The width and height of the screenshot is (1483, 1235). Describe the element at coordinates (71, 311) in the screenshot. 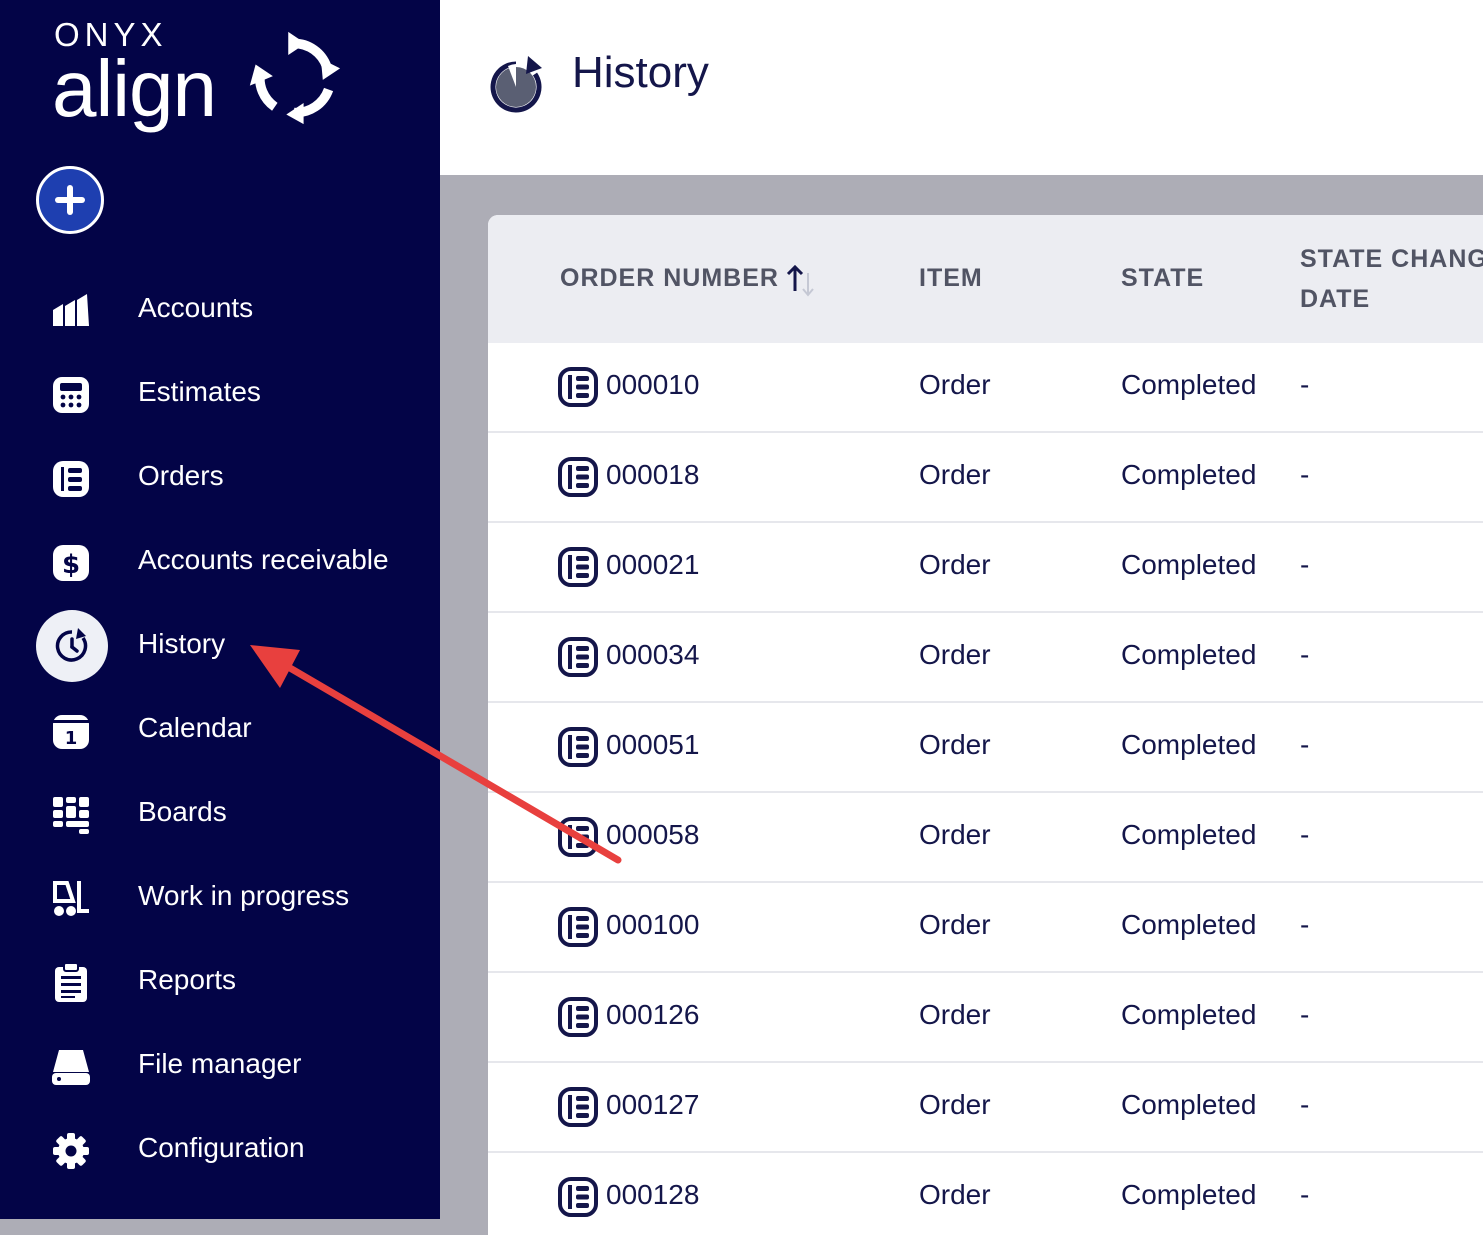

I see `accounts-icon` at that location.